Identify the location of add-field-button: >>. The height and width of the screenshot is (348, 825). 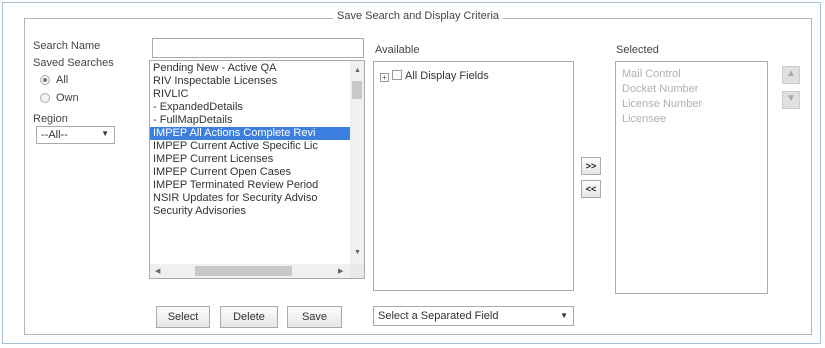
(591, 166).